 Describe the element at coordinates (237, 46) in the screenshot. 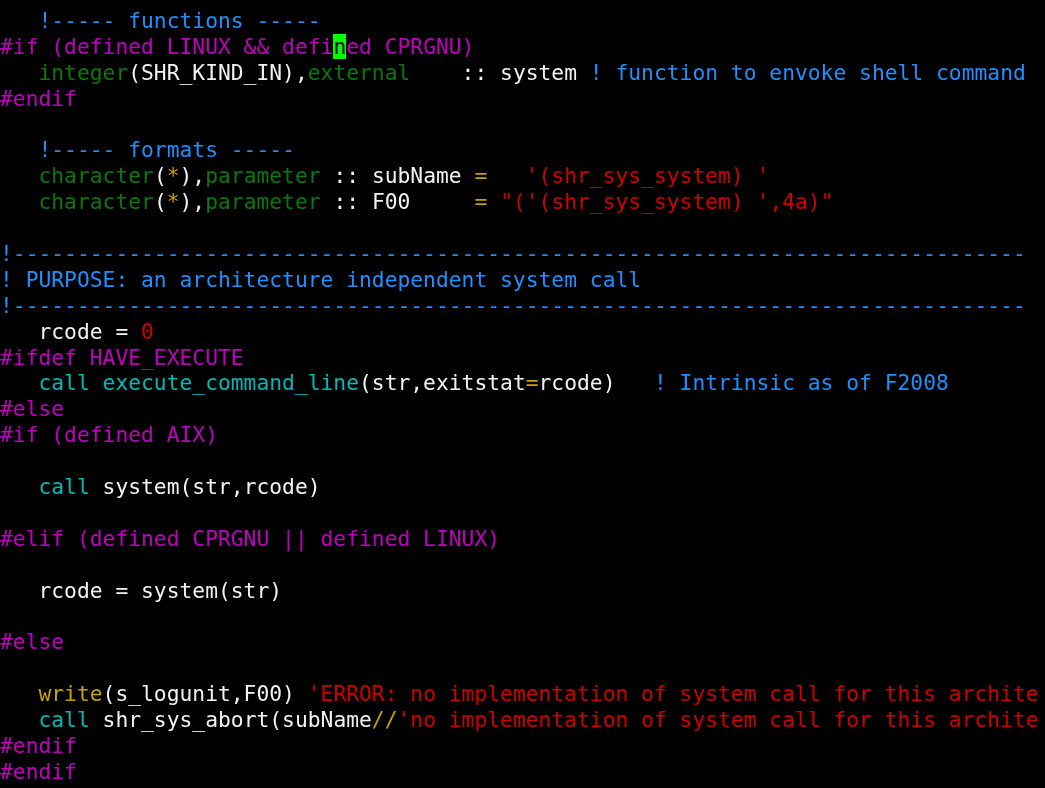

I see `code-line: #if (defined LINUX && defined CPRGNU)` at that location.